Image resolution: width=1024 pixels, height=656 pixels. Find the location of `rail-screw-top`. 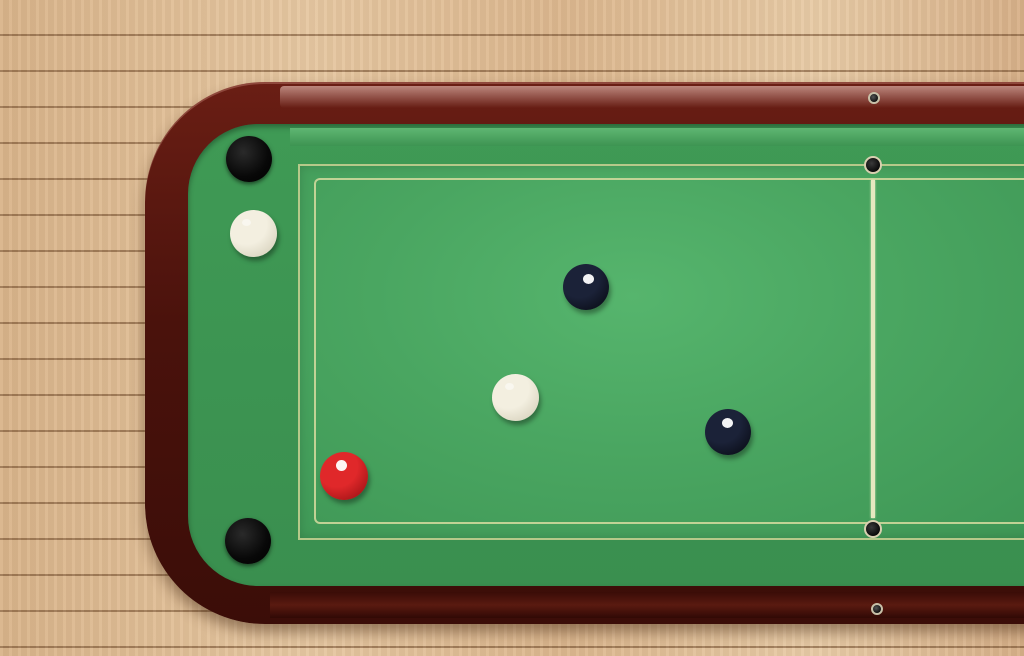

rail-screw-top is located at coordinates (874, 98).